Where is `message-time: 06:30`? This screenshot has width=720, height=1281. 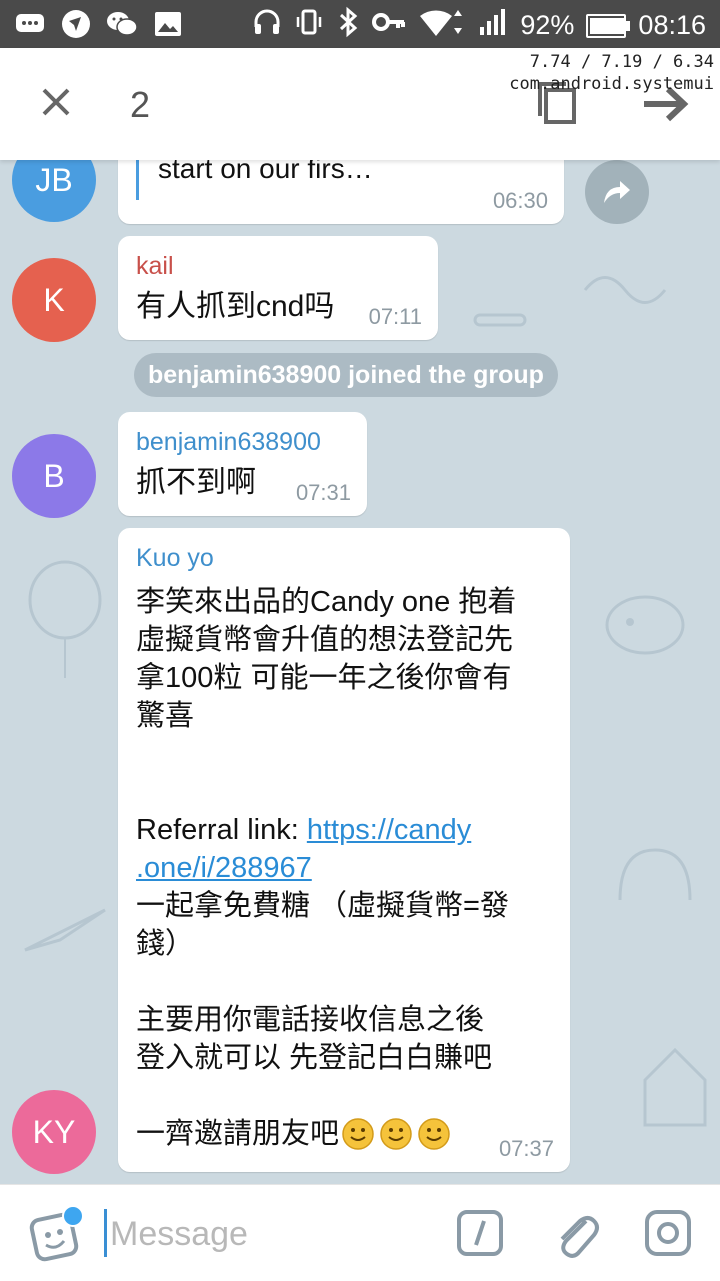 message-time: 06:30 is located at coordinates (520, 200).